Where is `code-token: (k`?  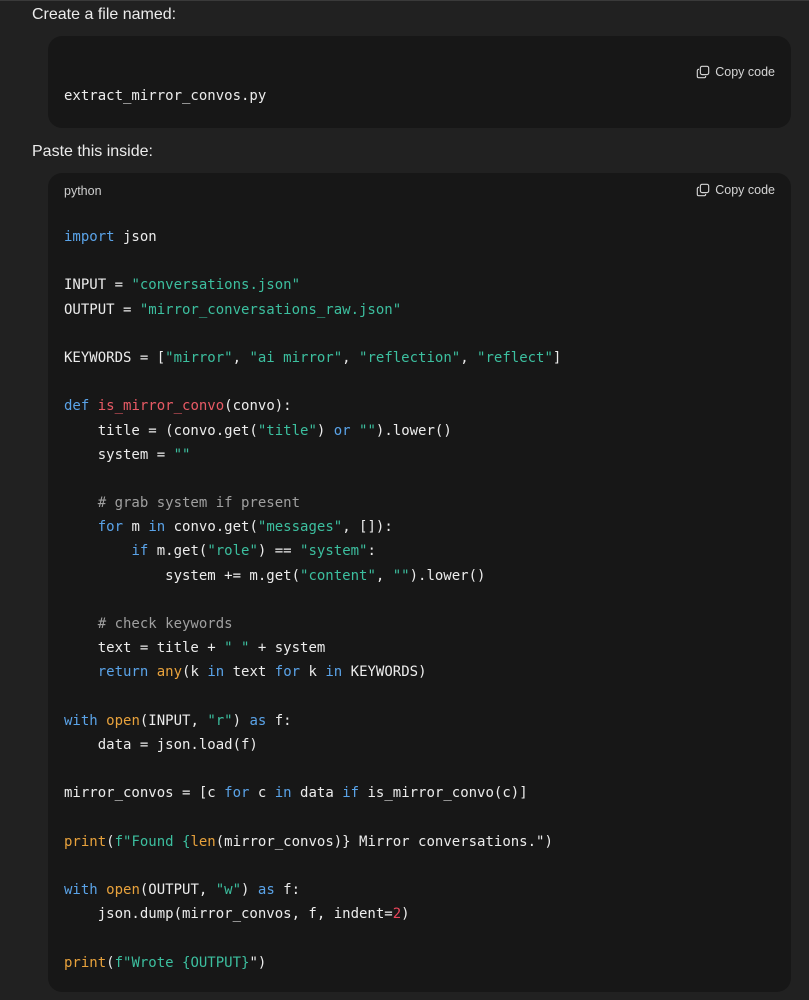
code-token: (k is located at coordinates (195, 672).